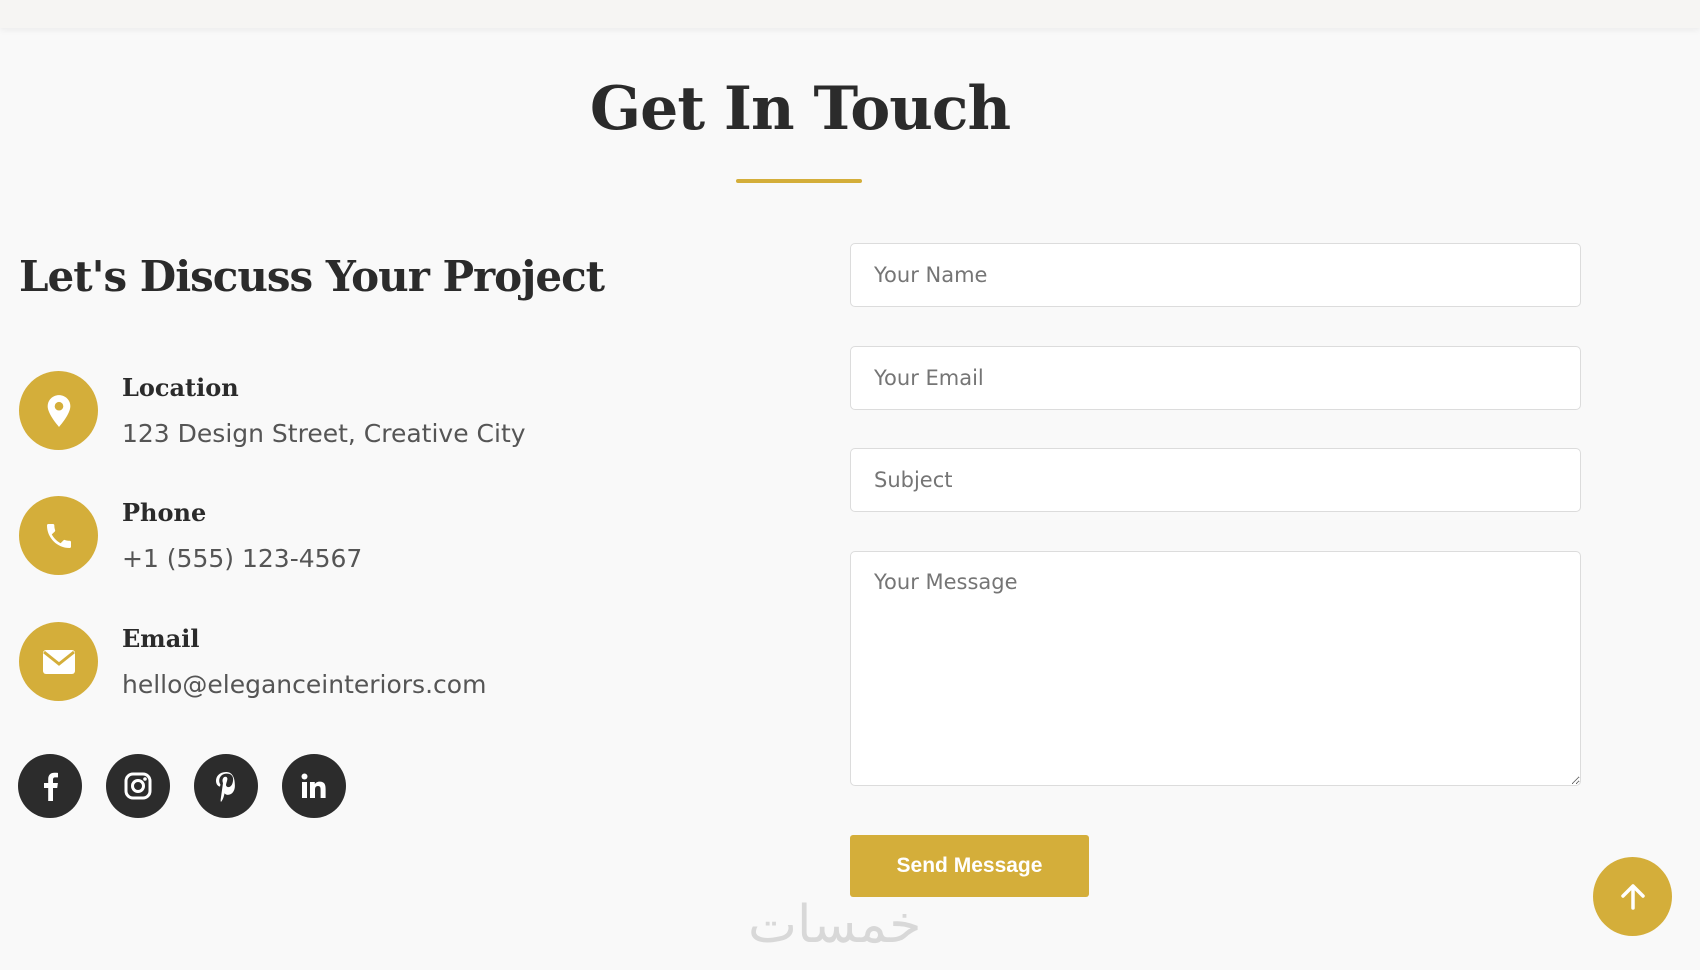 The height and width of the screenshot is (970, 1700). What do you see at coordinates (304, 684) in the screenshot?
I see `email-value: hello@eleganceinteriors.com` at bounding box center [304, 684].